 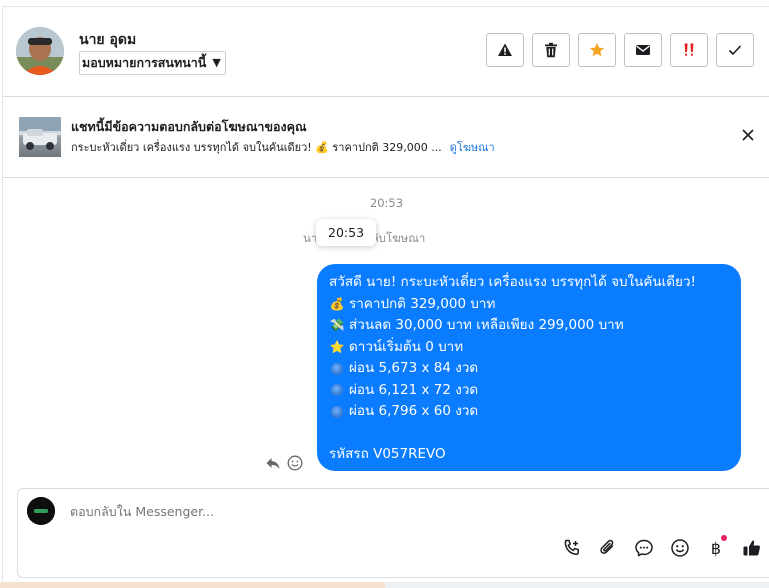 What do you see at coordinates (387, 454) in the screenshot?
I see `message-car-code: รหัสรถ V057REVO` at bounding box center [387, 454].